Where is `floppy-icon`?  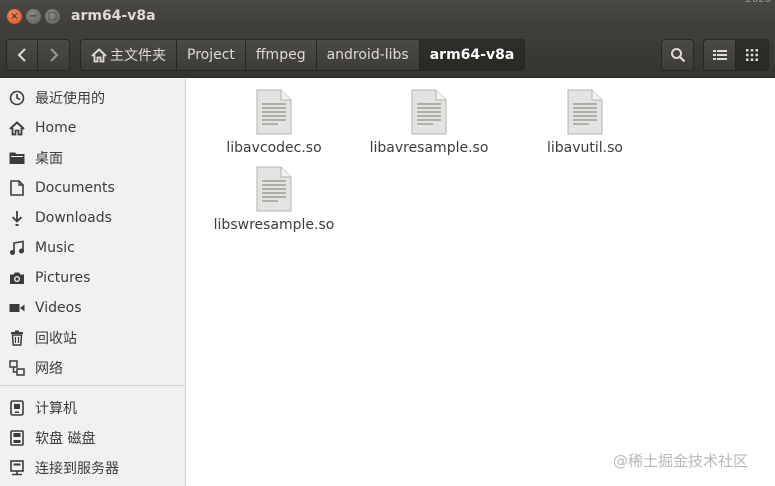
floppy-icon is located at coordinates (17, 438).